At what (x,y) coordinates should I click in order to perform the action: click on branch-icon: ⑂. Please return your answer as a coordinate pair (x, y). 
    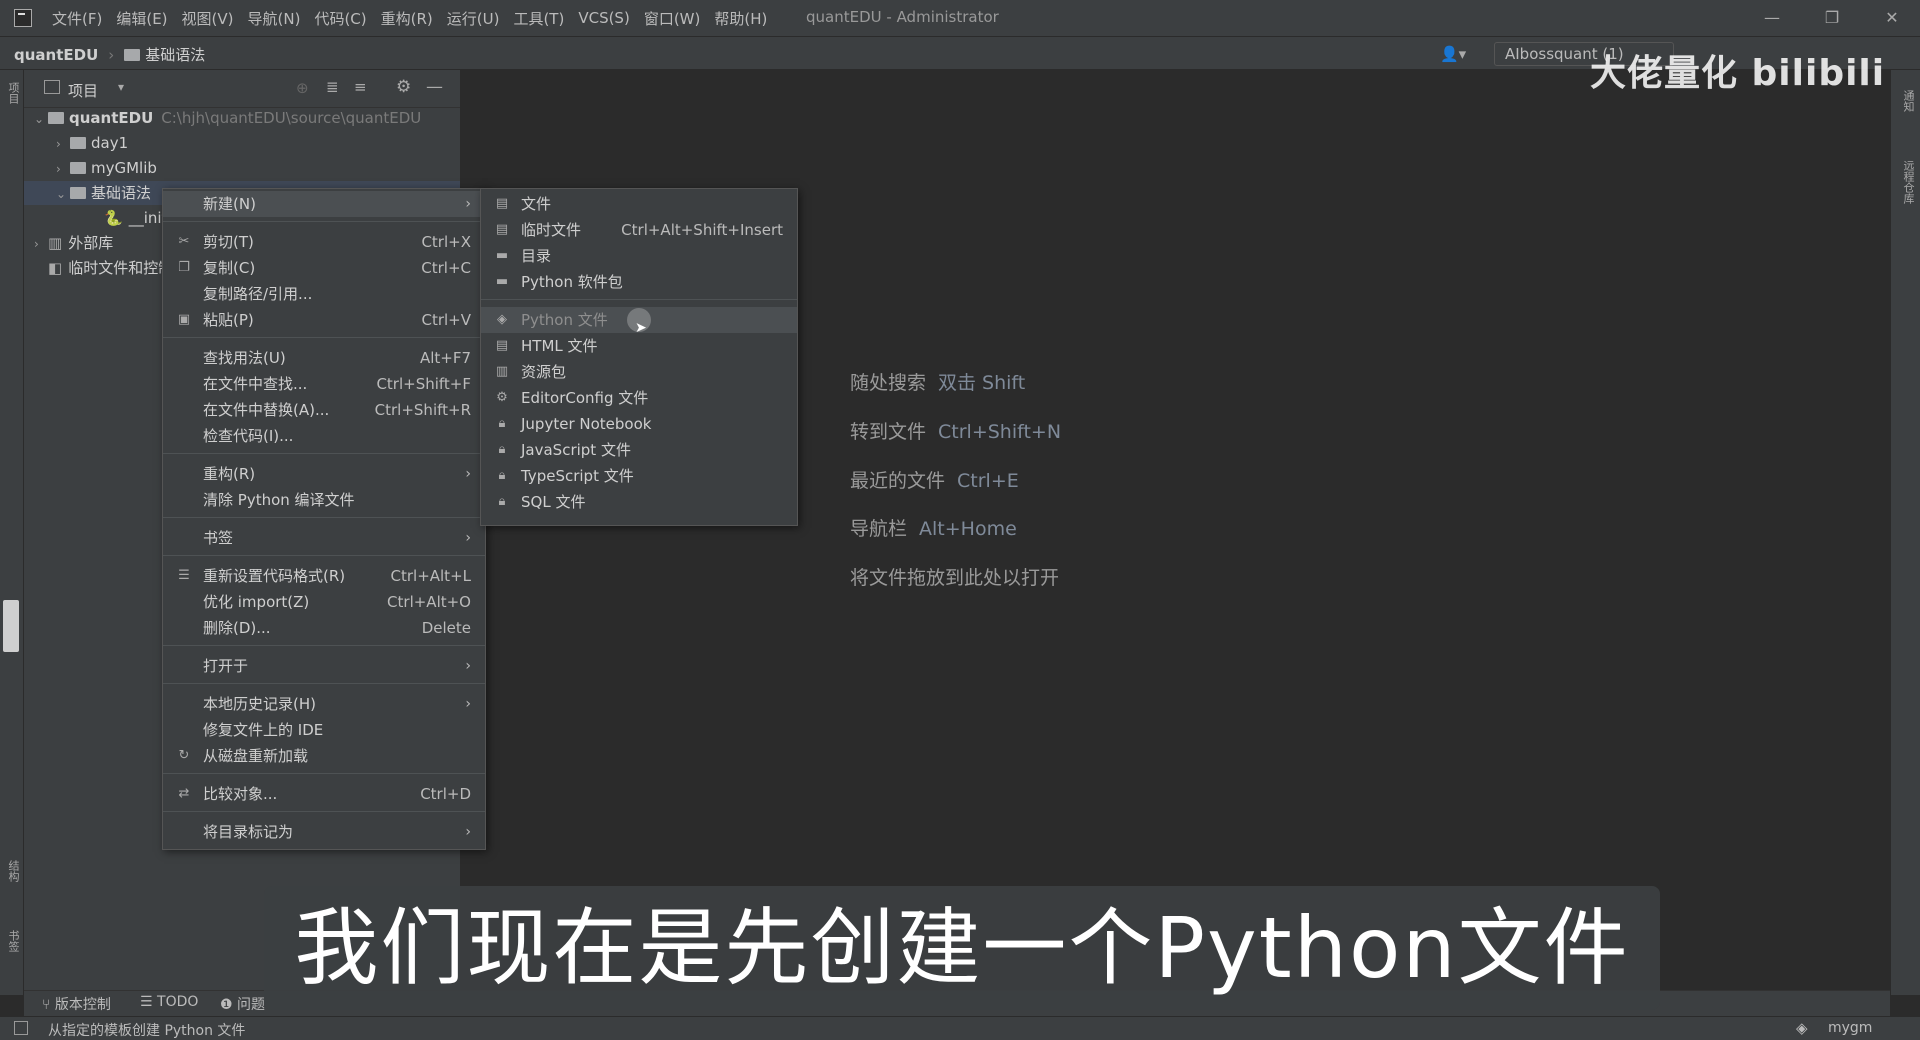
    Looking at the image, I should click on (48, 1005).